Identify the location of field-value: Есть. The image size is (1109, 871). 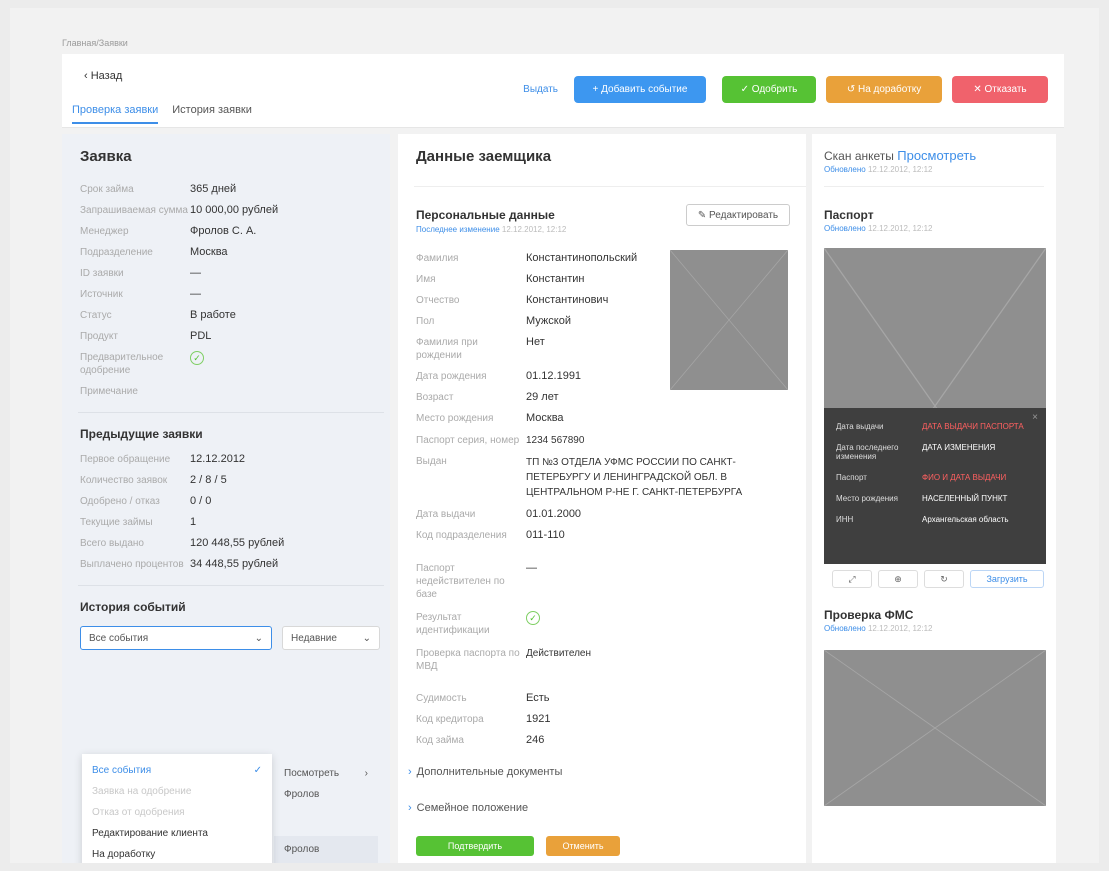
(538, 698).